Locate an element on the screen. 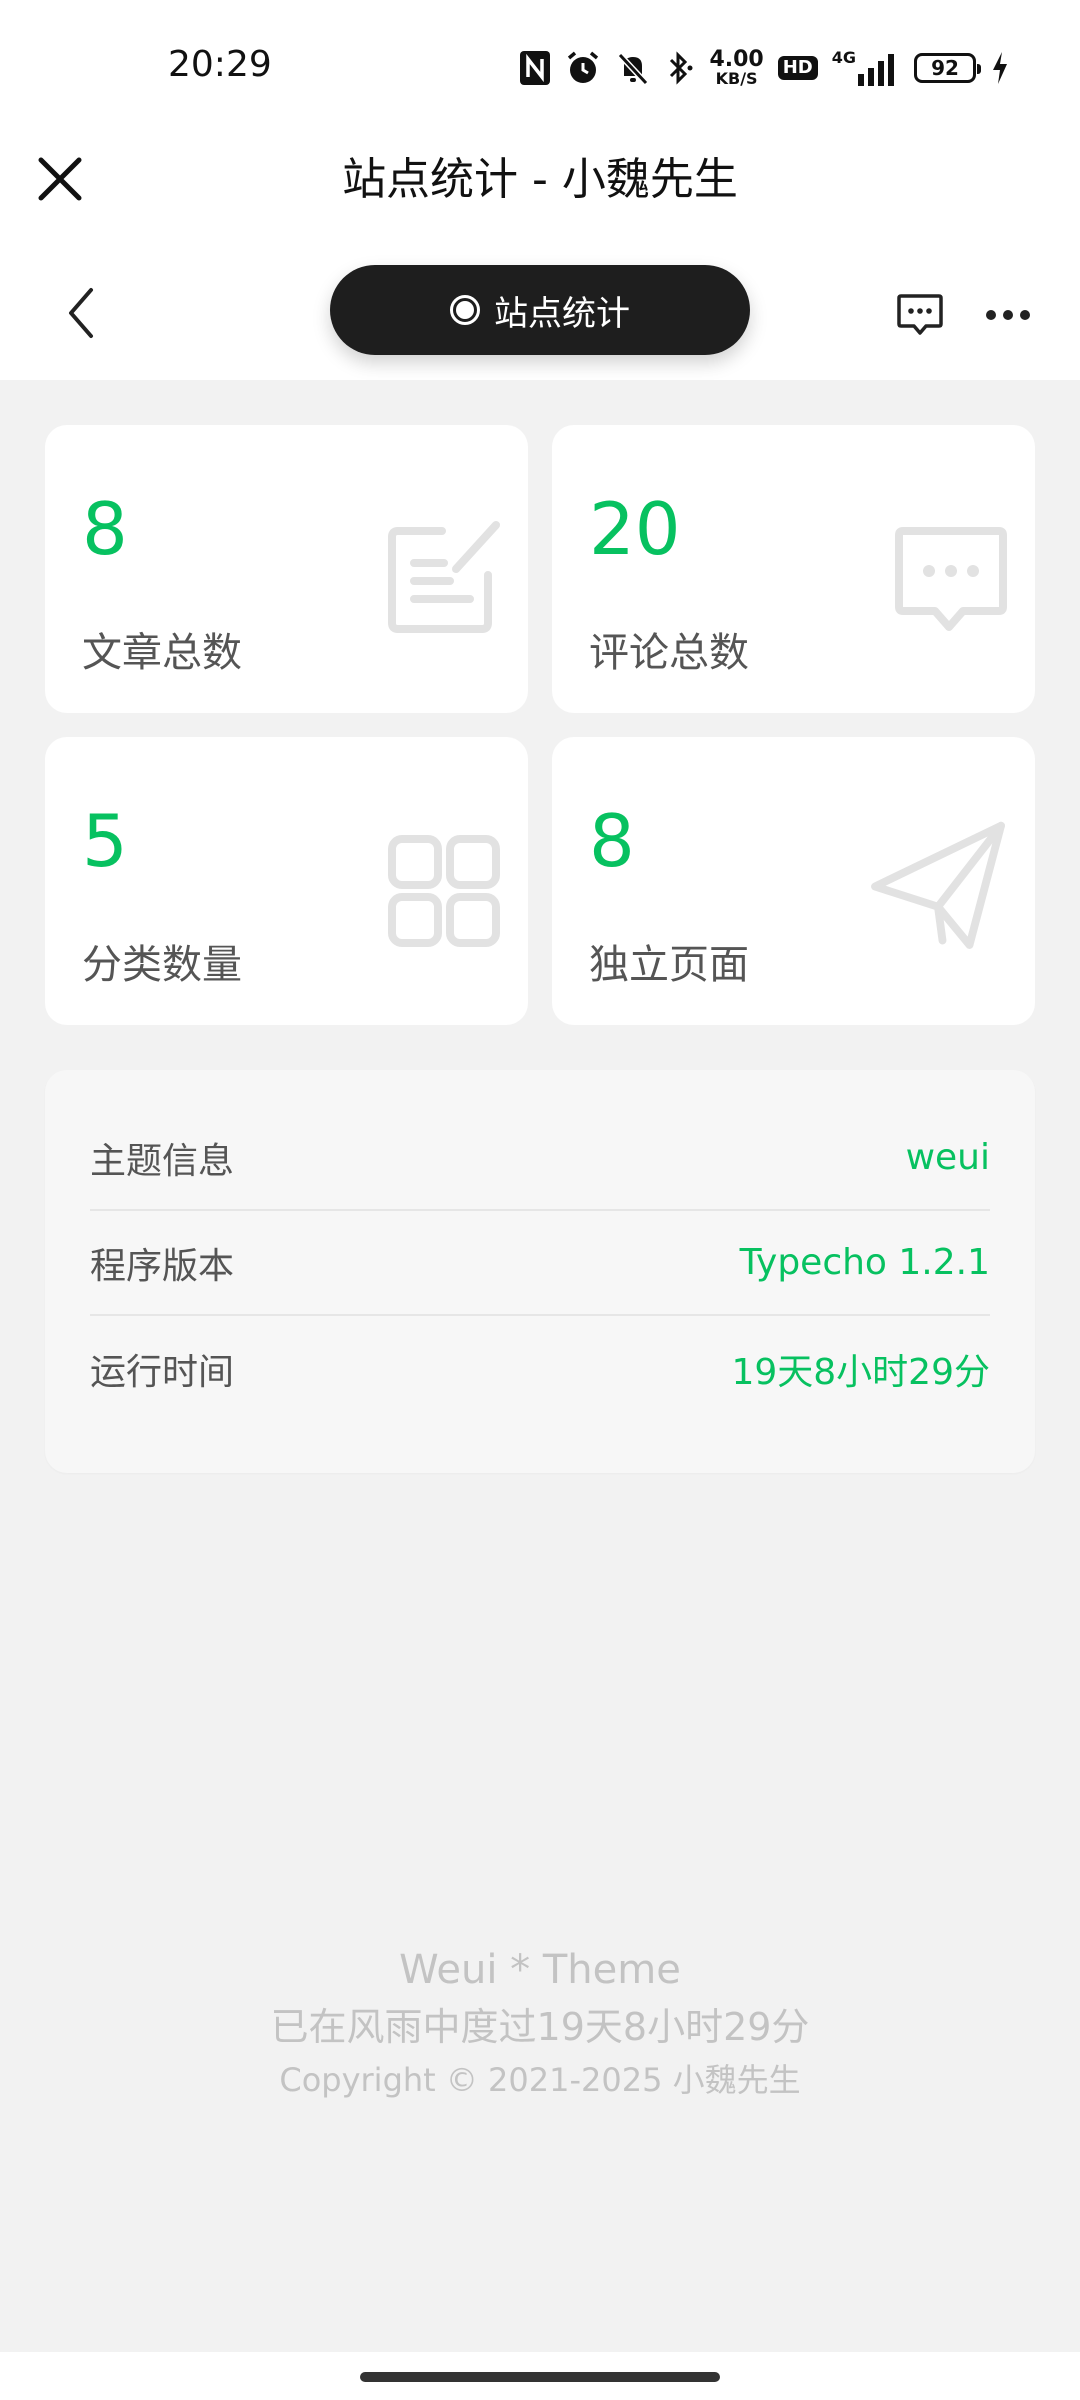 This screenshot has width=1080, height=2400. info-row-uptime: 运行时间 19天8小时29分 is located at coordinates (540, 1368).